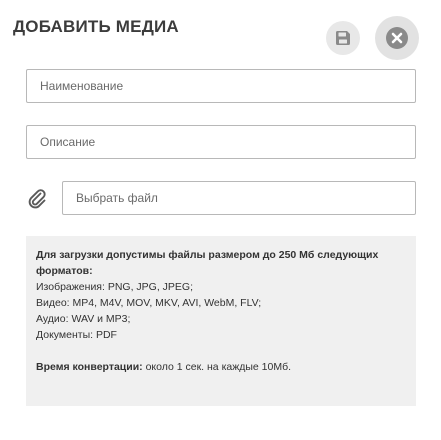 The width and height of the screenshot is (441, 440). Describe the element at coordinates (83, 319) in the screenshot. I see `info-format-audio: Аудио: WAV и MP3;` at that location.